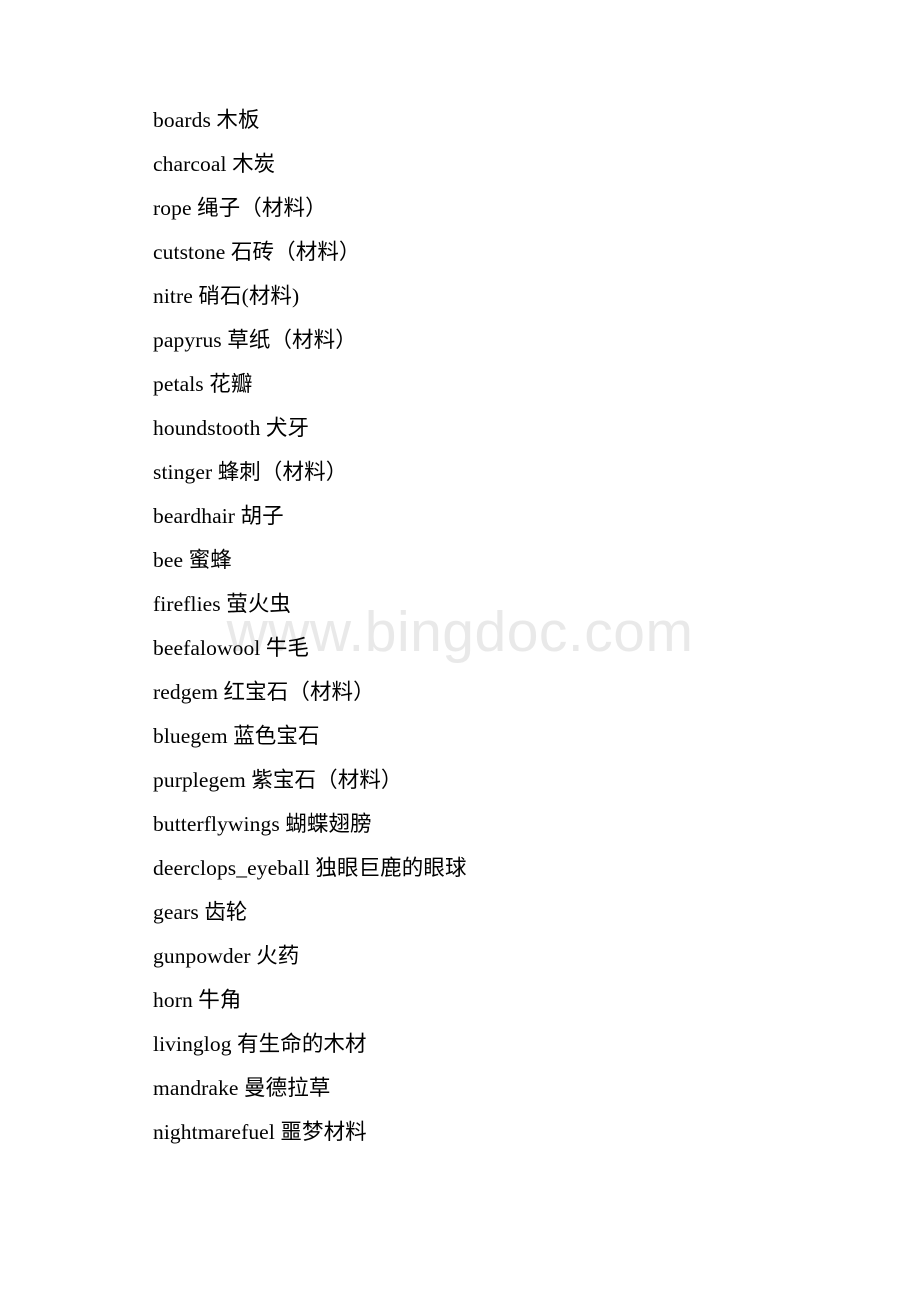  I want to click on list-item: beefalowool 牛毛, so click(231, 648).